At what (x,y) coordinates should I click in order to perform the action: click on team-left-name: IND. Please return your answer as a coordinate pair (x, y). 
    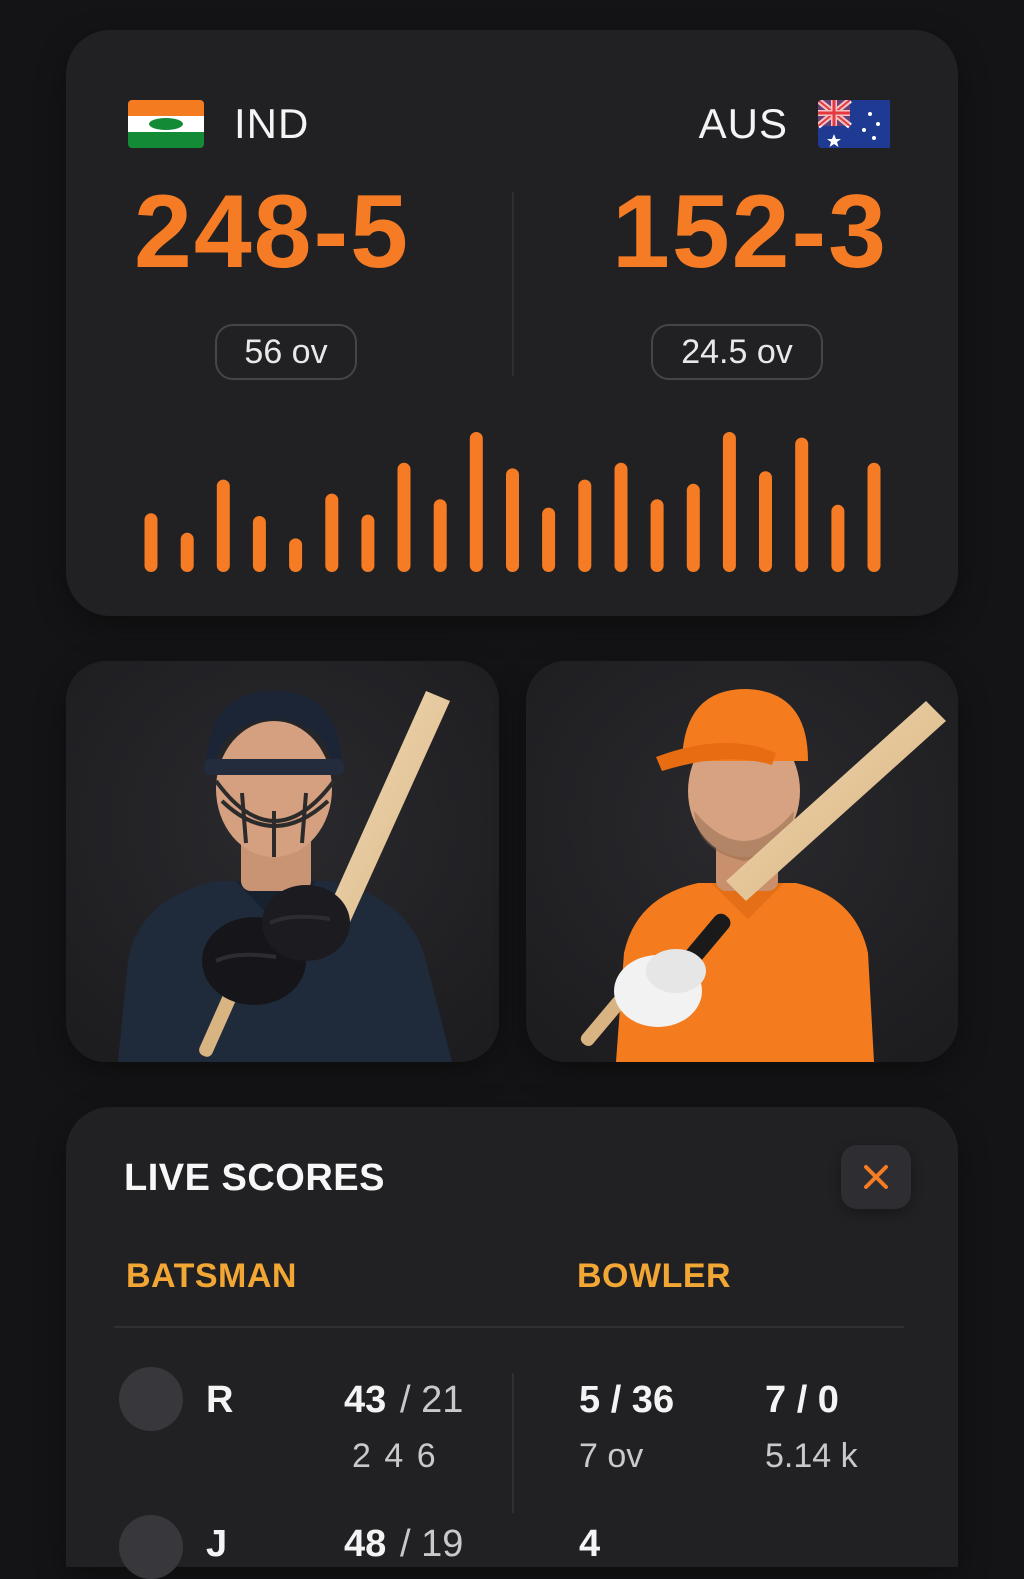
    Looking at the image, I should click on (272, 123).